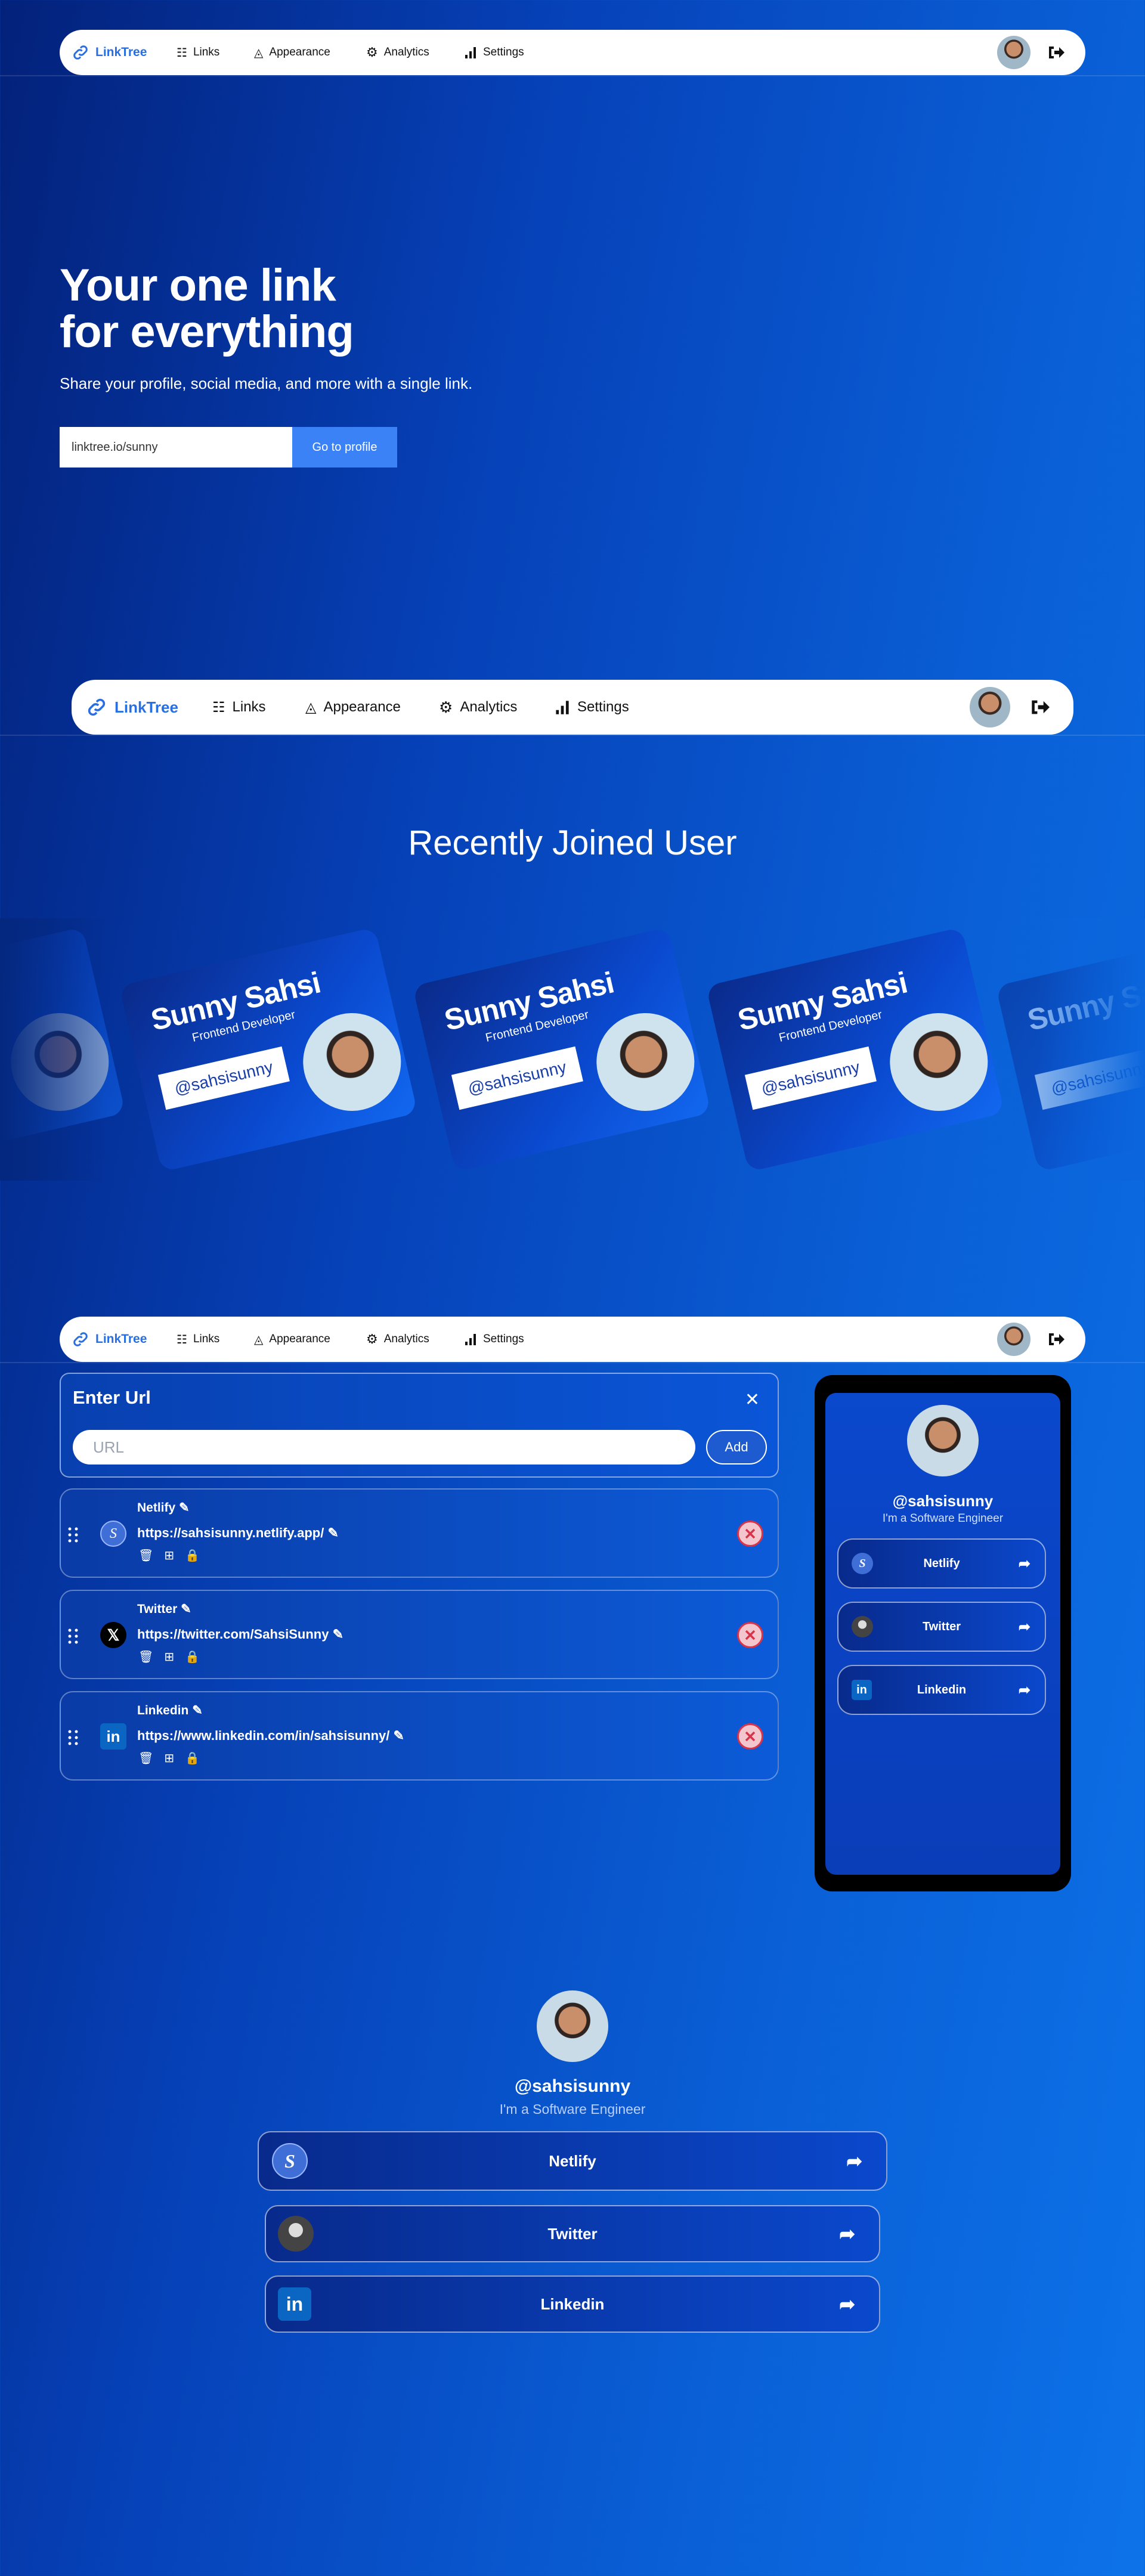 Image resolution: width=1145 pixels, height=2576 pixels. I want to click on profile-link-netlify: S Netlify ➦, so click(572, 2161).